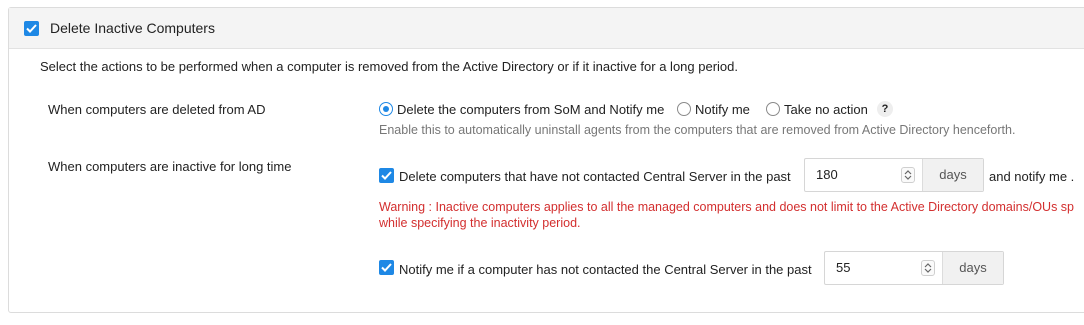 Image resolution: width=1084 pixels, height=325 pixels. Describe the element at coordinates (480, 223) in the screenshot. I see `warning-text-line2: while specifying the inactivity period.` at that location.